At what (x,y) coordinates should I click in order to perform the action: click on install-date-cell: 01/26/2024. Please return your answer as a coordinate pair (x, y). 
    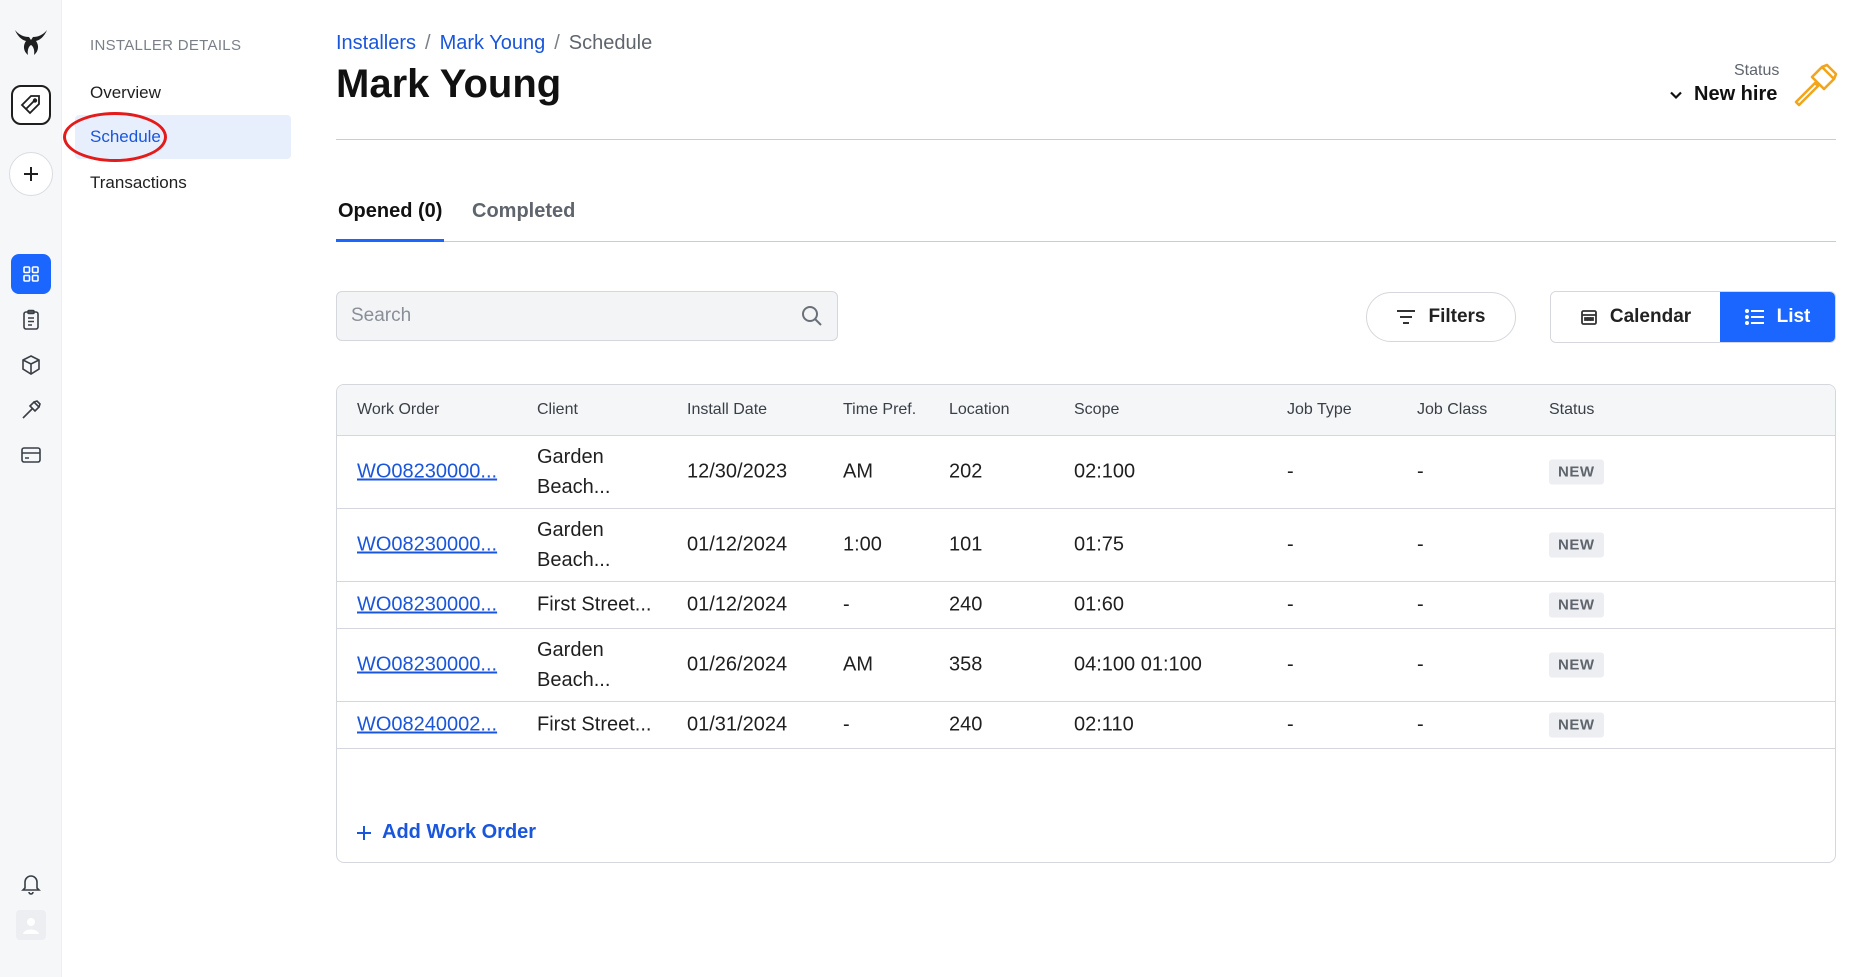
    Looking at the image, I should click on (737, 664).